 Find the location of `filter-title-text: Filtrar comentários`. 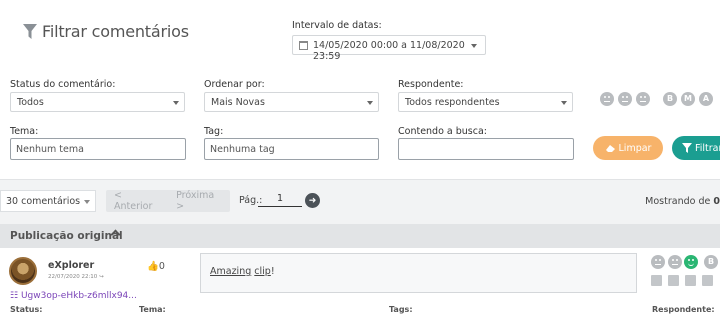

filter-title-text: Filtrar comentários is located at coordinates (115, 31).